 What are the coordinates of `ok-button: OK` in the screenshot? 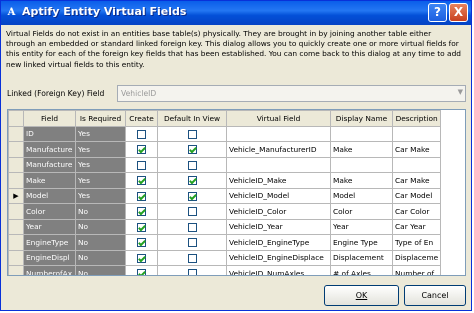 It's located at (361, 295).